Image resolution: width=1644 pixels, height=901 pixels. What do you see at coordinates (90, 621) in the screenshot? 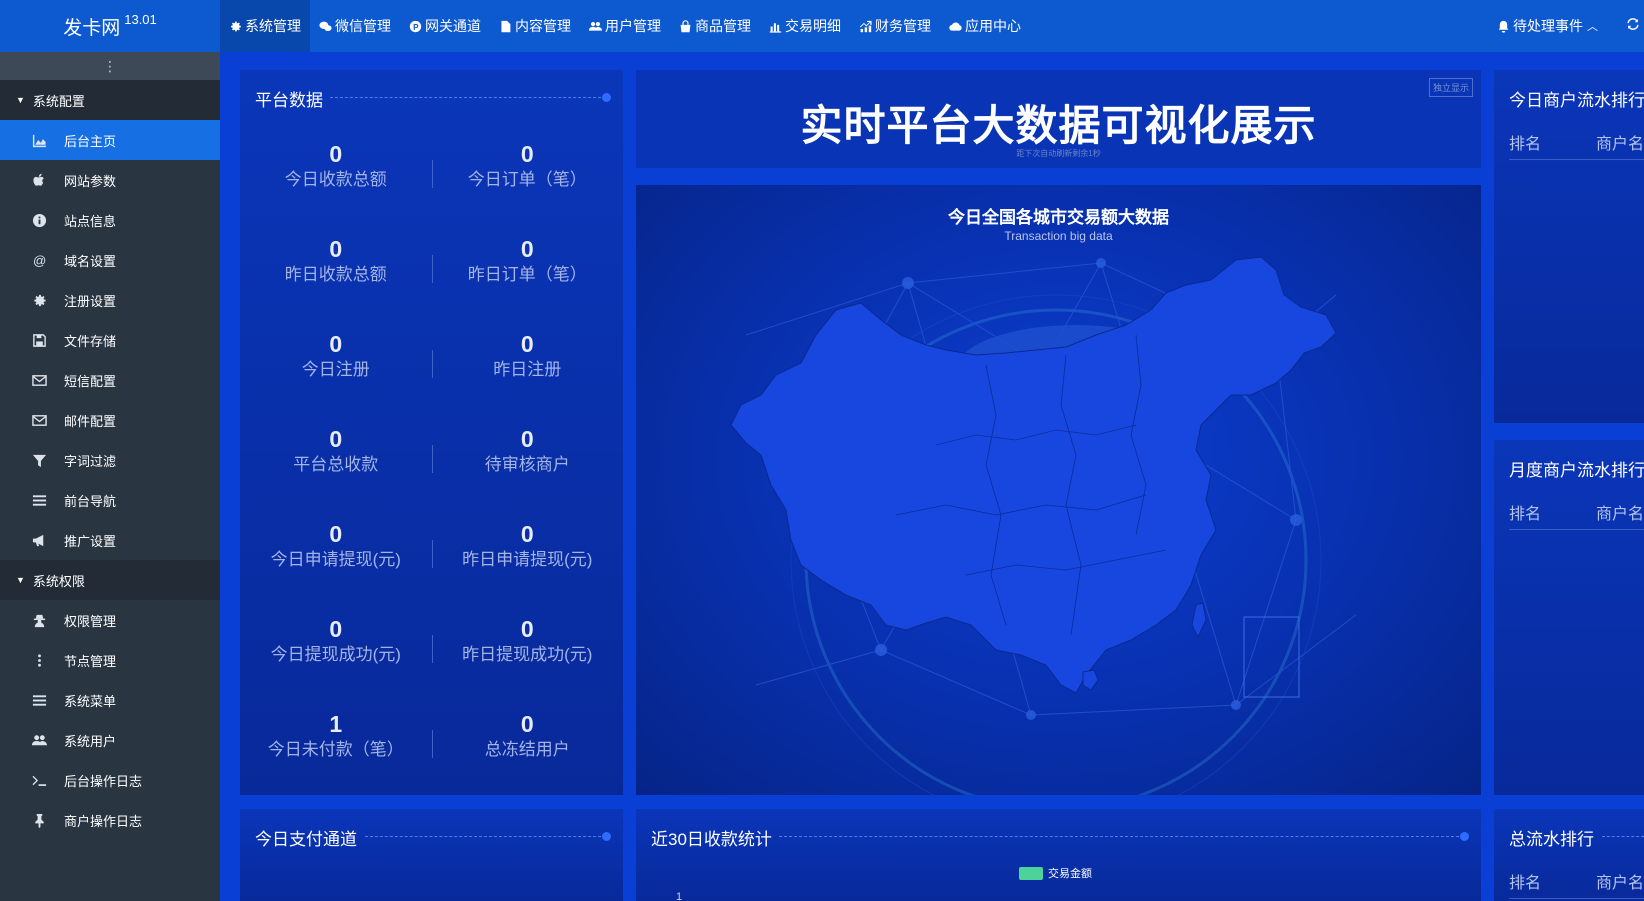
I see `sidebar-item-label: 权限管理` at bounding box center [90, 621].